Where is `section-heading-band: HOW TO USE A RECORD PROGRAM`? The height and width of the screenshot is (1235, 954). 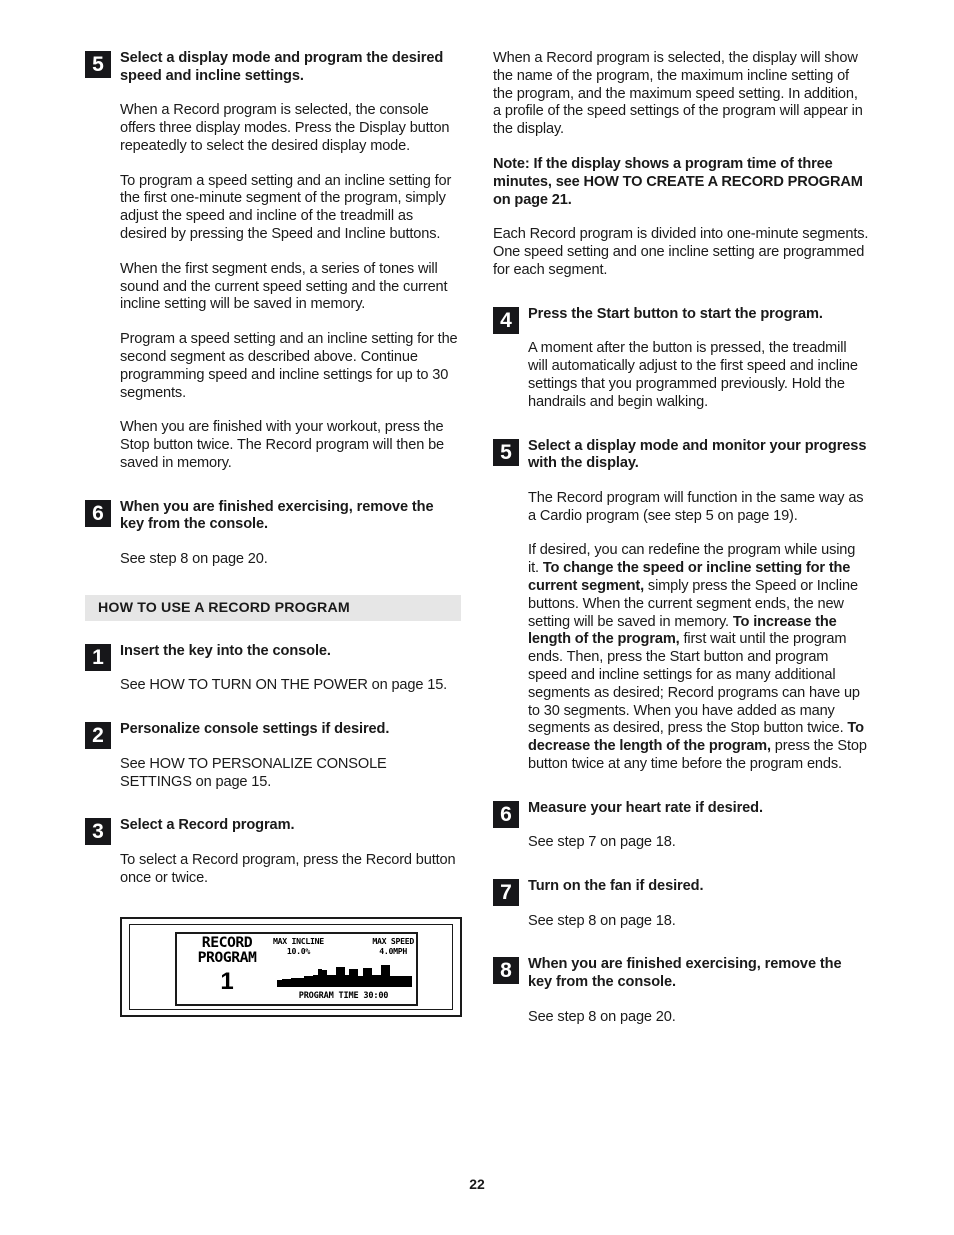
section-heading-band: HOW TO USE A RECORD PROGRAM is located at coordinates (273, 607).